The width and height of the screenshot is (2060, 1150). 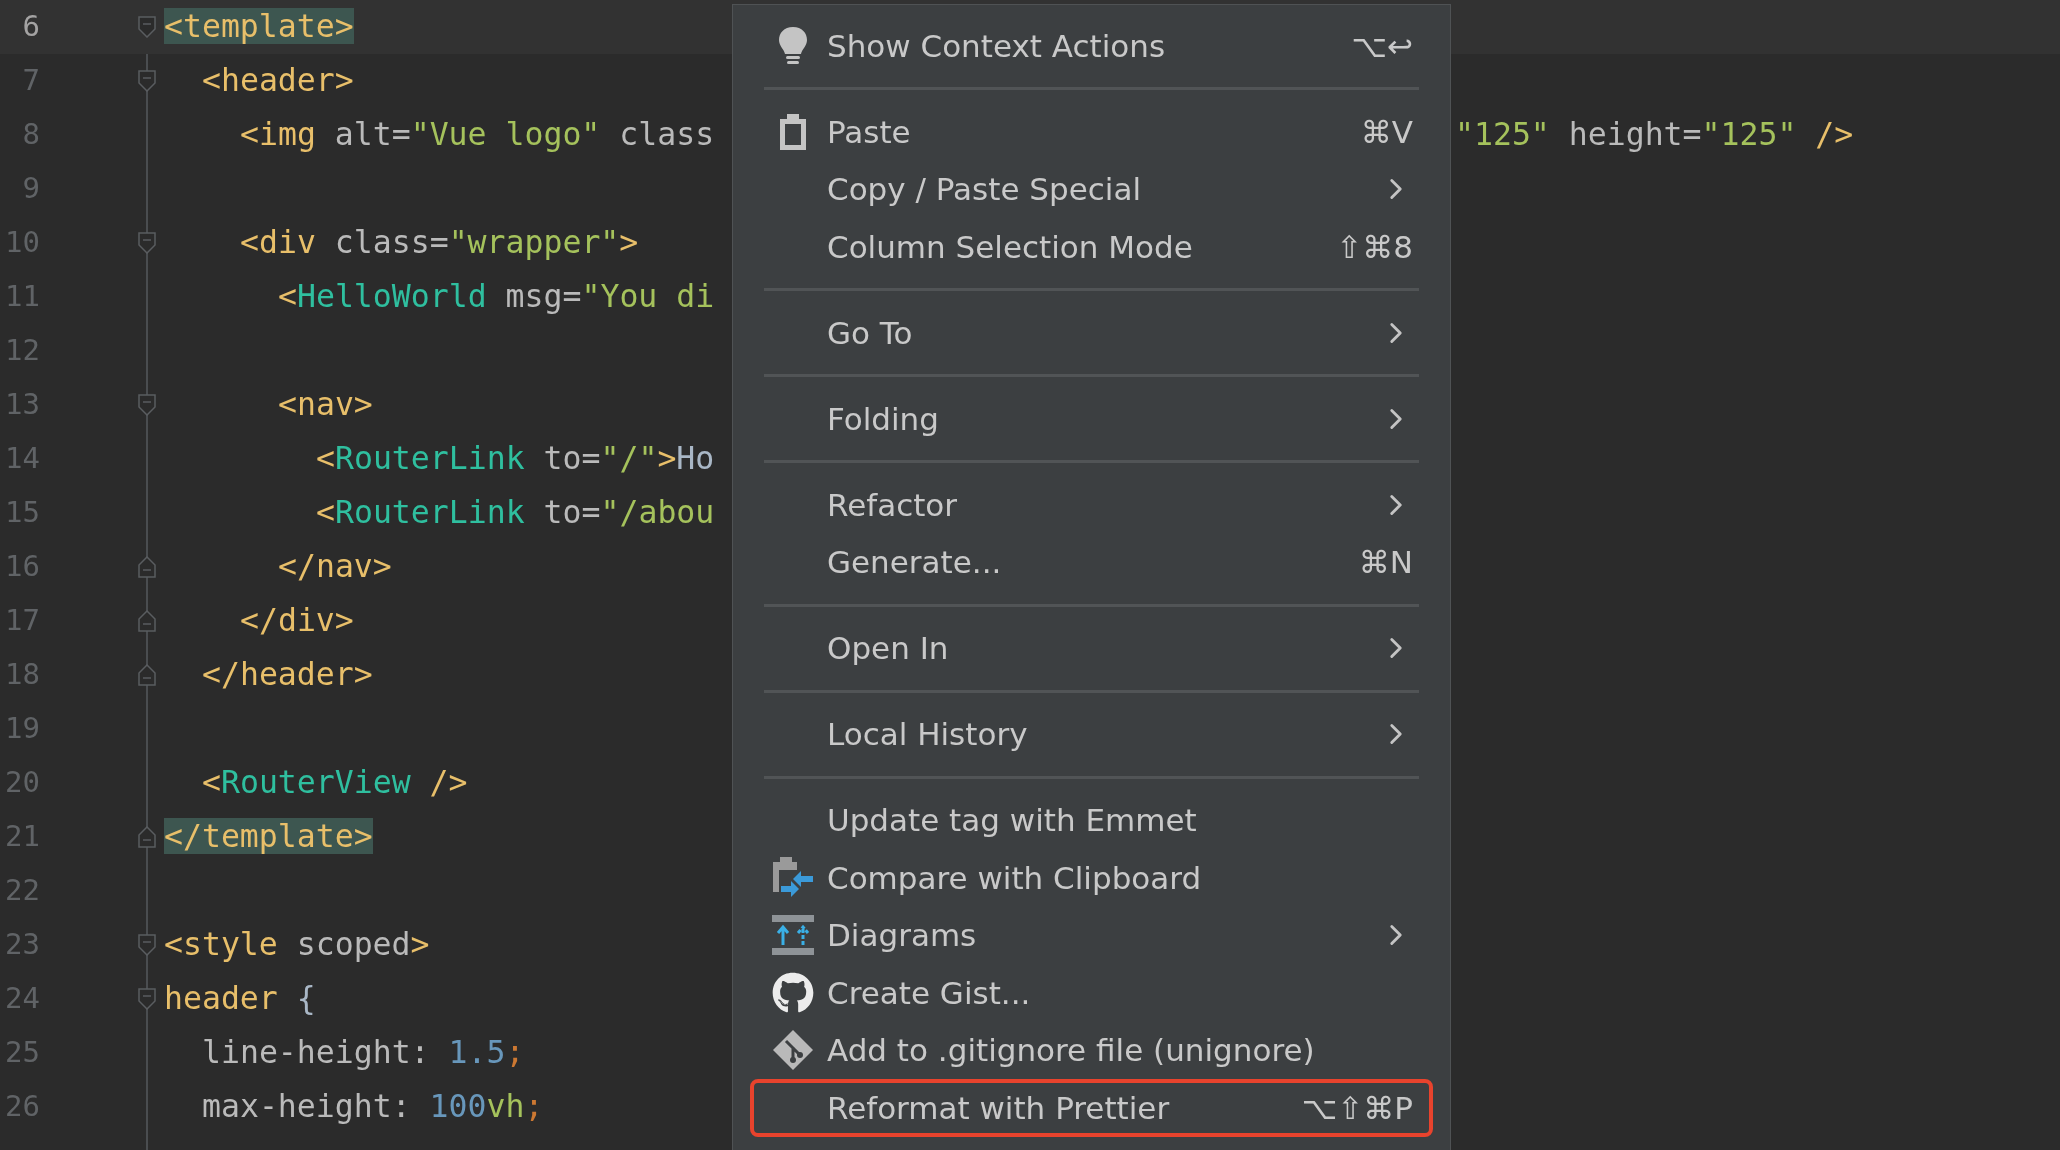 I want to click on code-line: <HelloWorld msg="You di, so click(x=496, y=296).